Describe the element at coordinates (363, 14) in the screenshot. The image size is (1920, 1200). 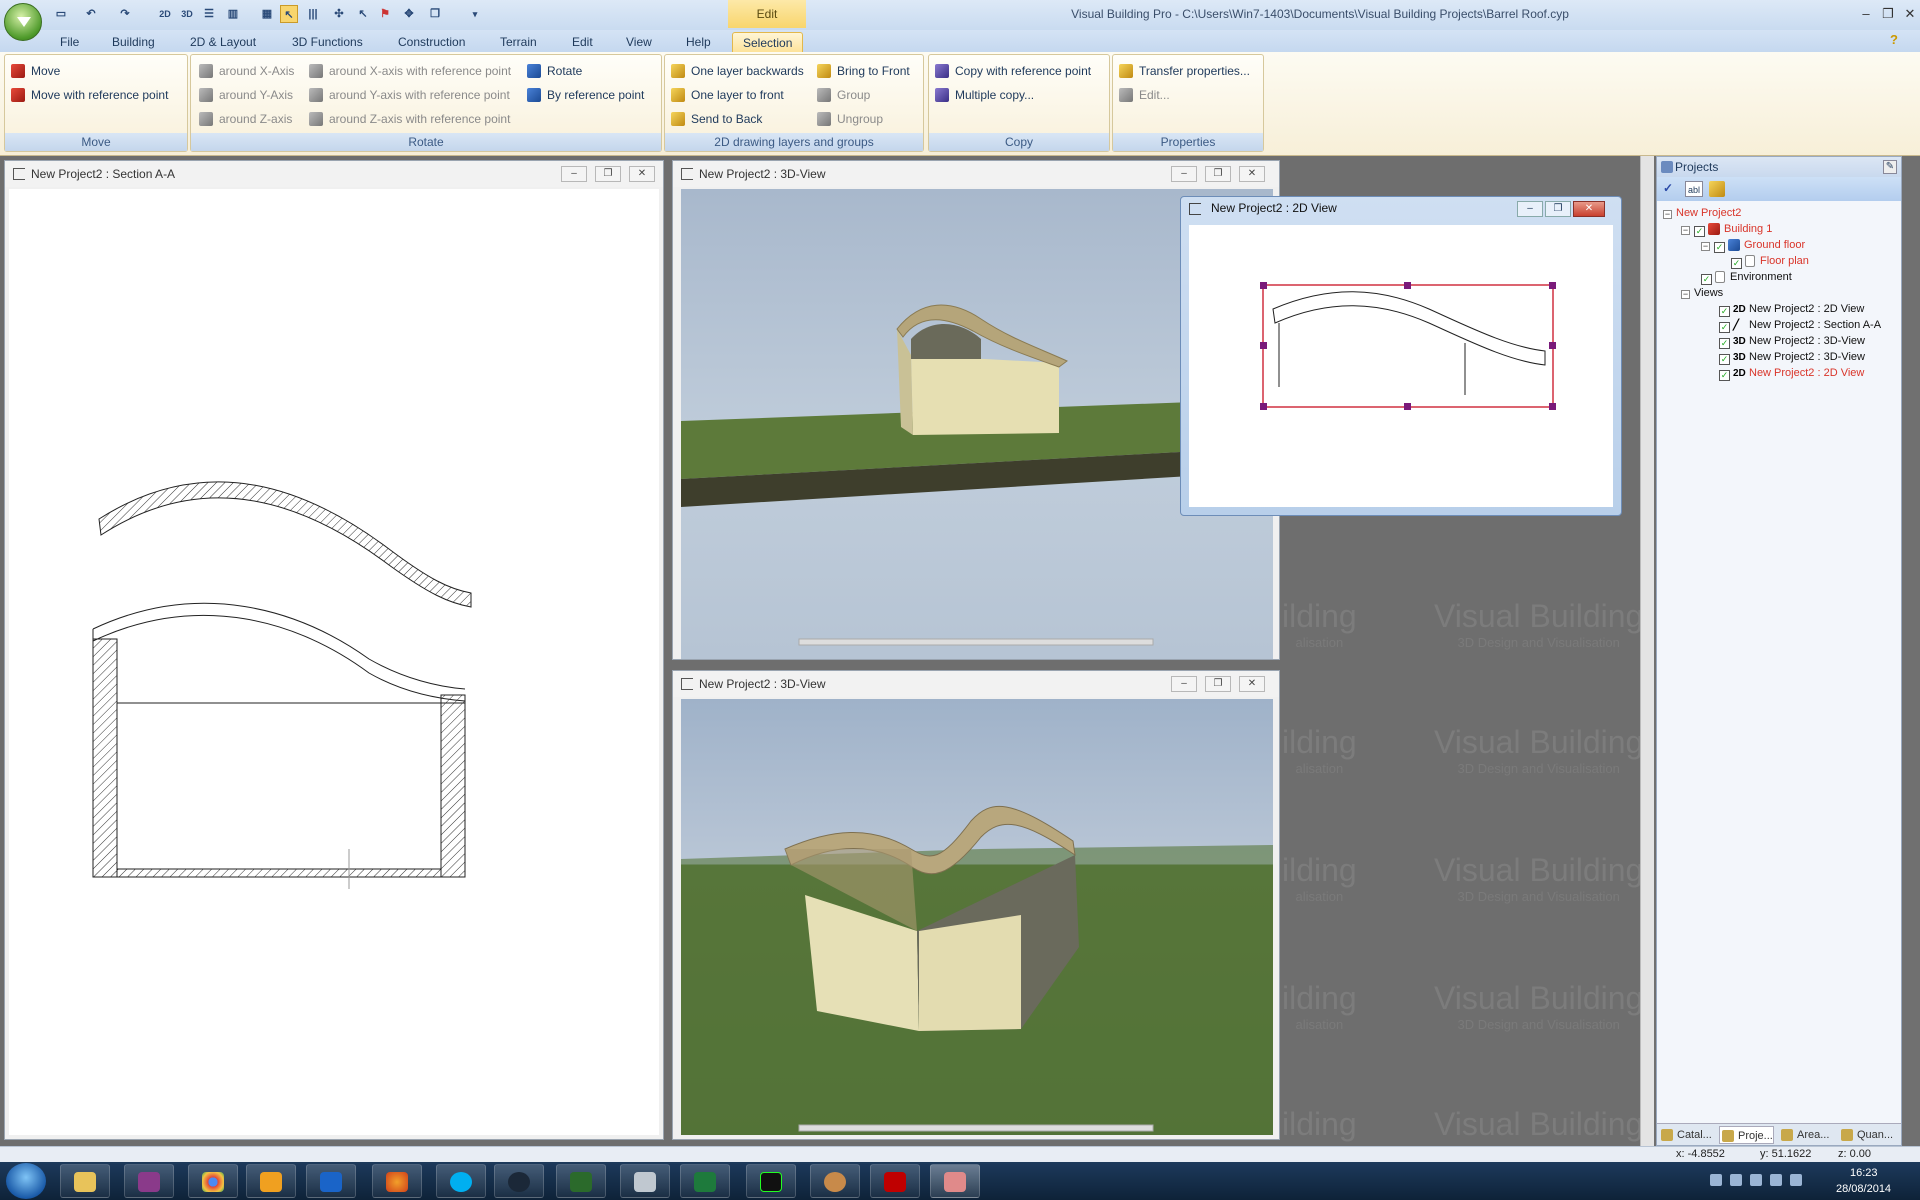
I see `pointer-icon: ↖` at that location.